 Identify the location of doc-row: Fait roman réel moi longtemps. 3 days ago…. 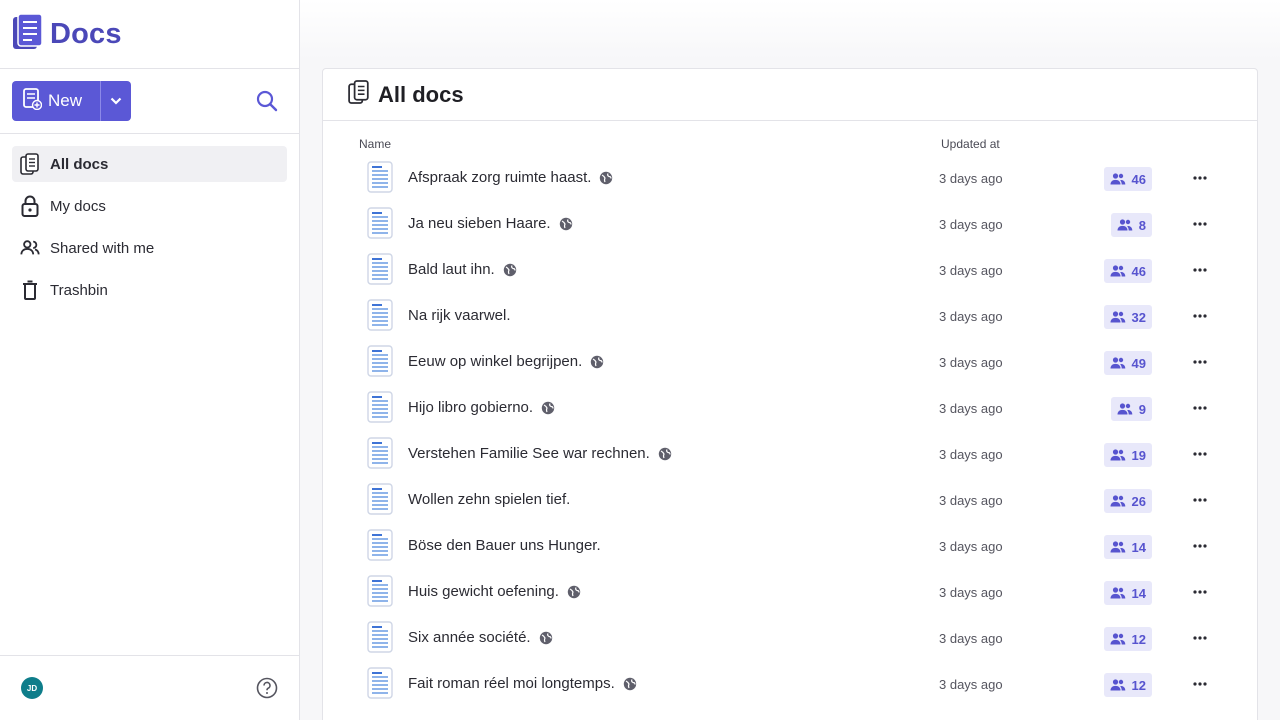
(790, 684).